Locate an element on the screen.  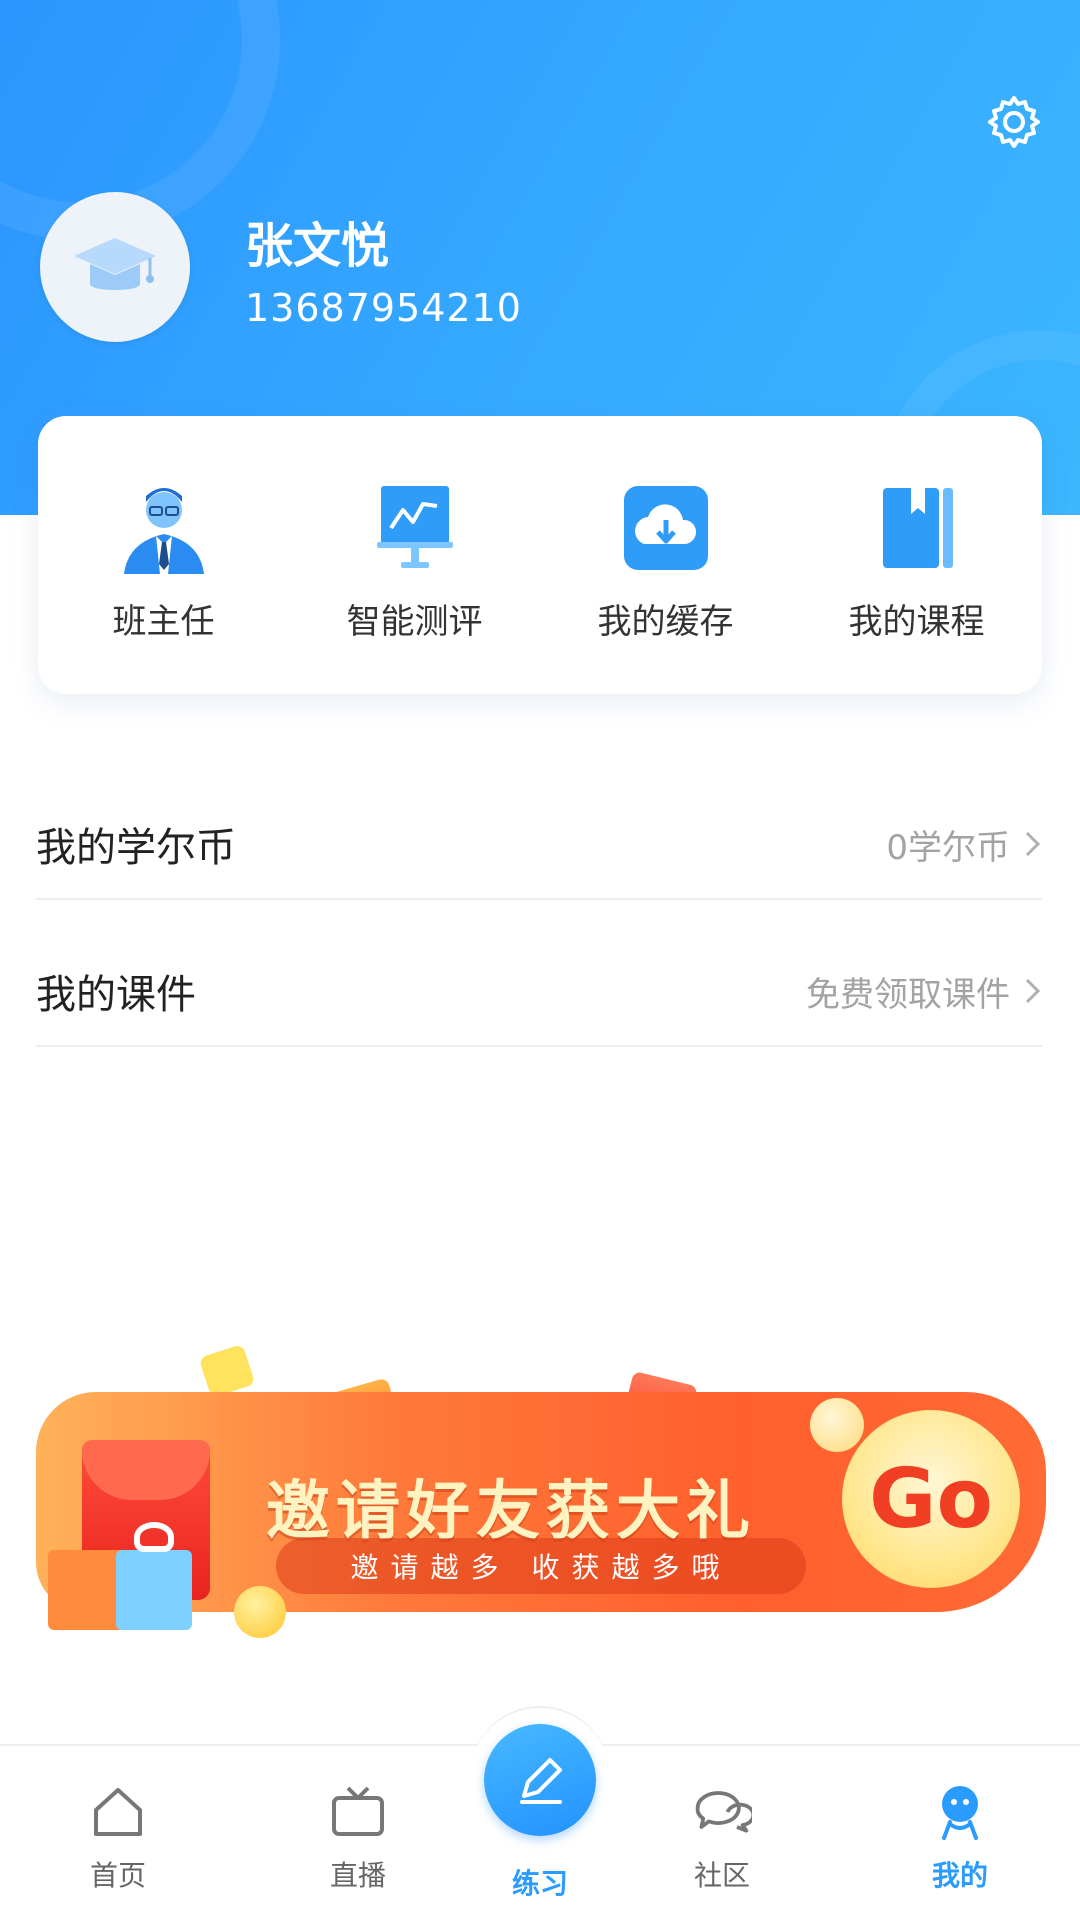
teacher-icon is located at coordinates (164, 528).